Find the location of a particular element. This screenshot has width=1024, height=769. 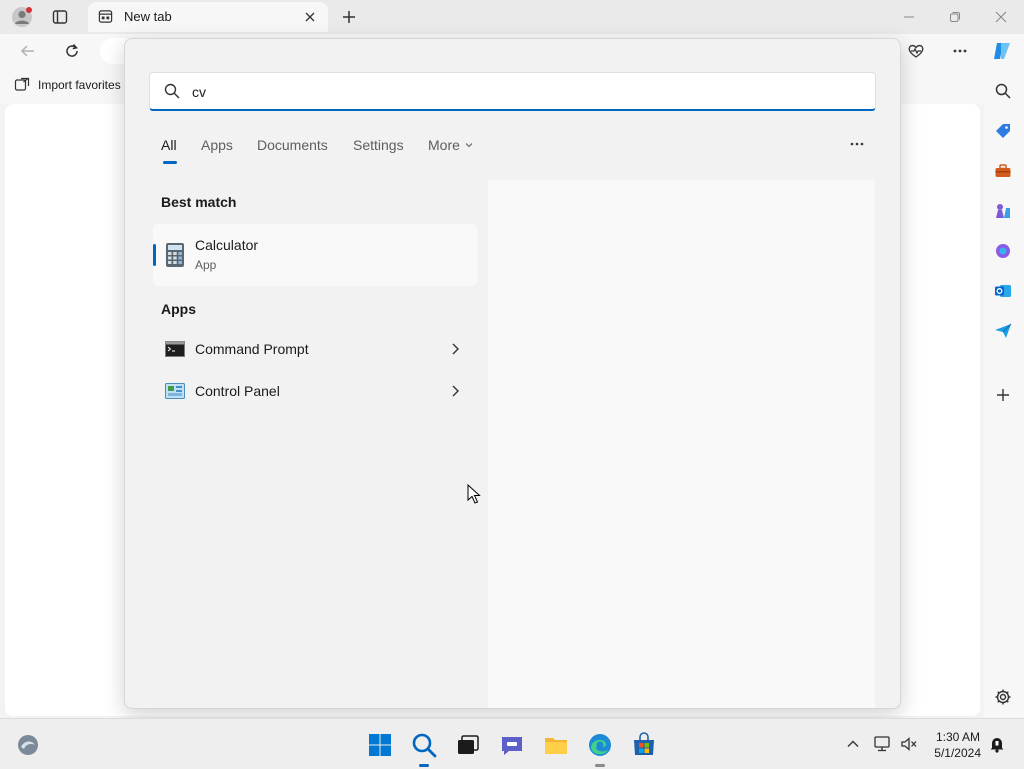

microsoft365-icon is located at coordinates (1003, 251).